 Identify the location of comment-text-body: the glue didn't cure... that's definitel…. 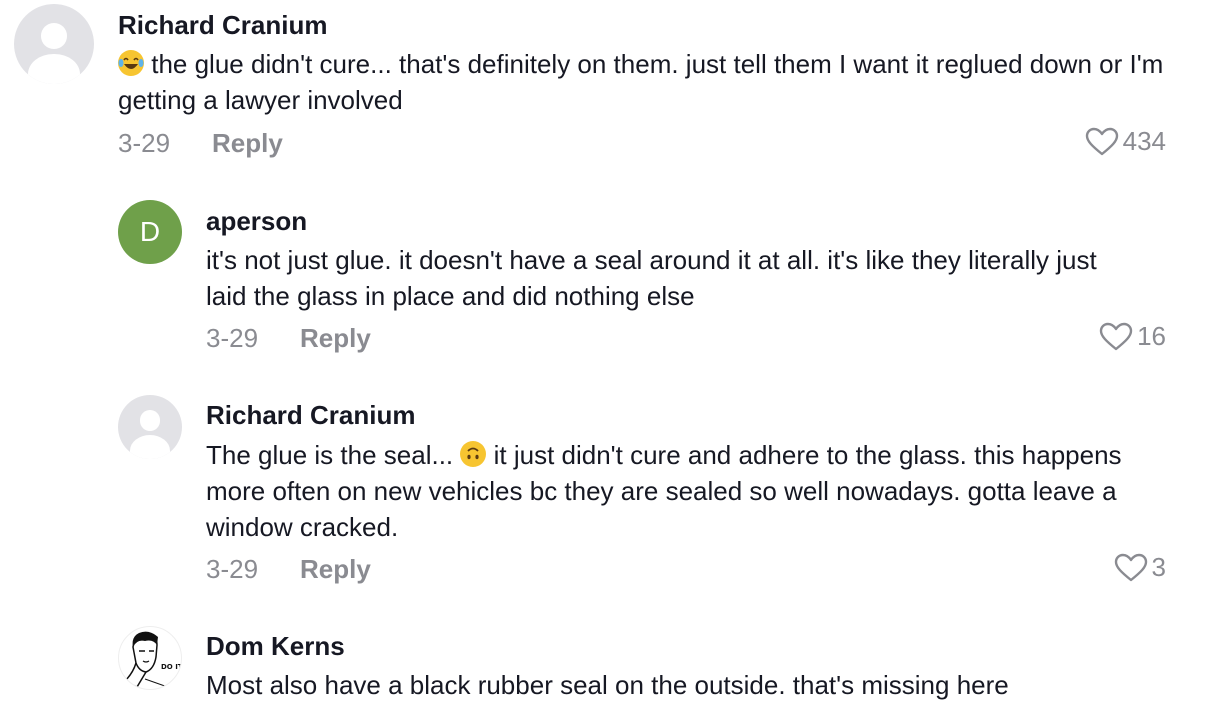
(641, 82).